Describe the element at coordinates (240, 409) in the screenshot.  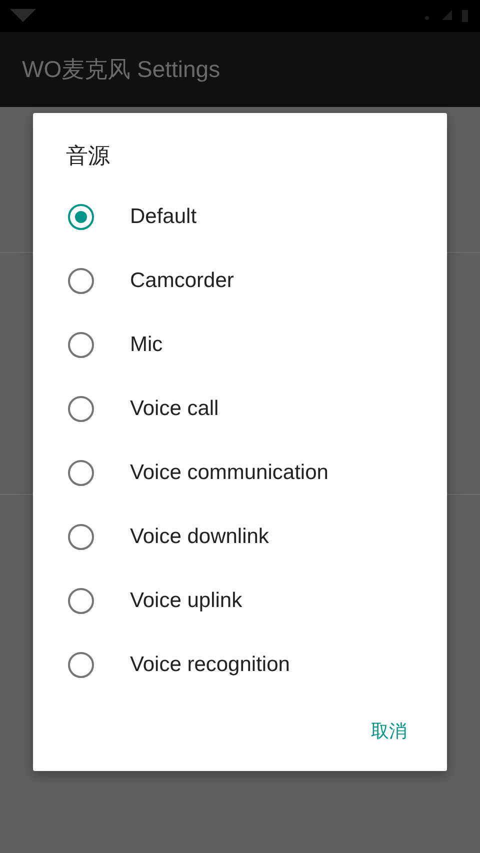
I see `radio-option: Voice call` at that location.